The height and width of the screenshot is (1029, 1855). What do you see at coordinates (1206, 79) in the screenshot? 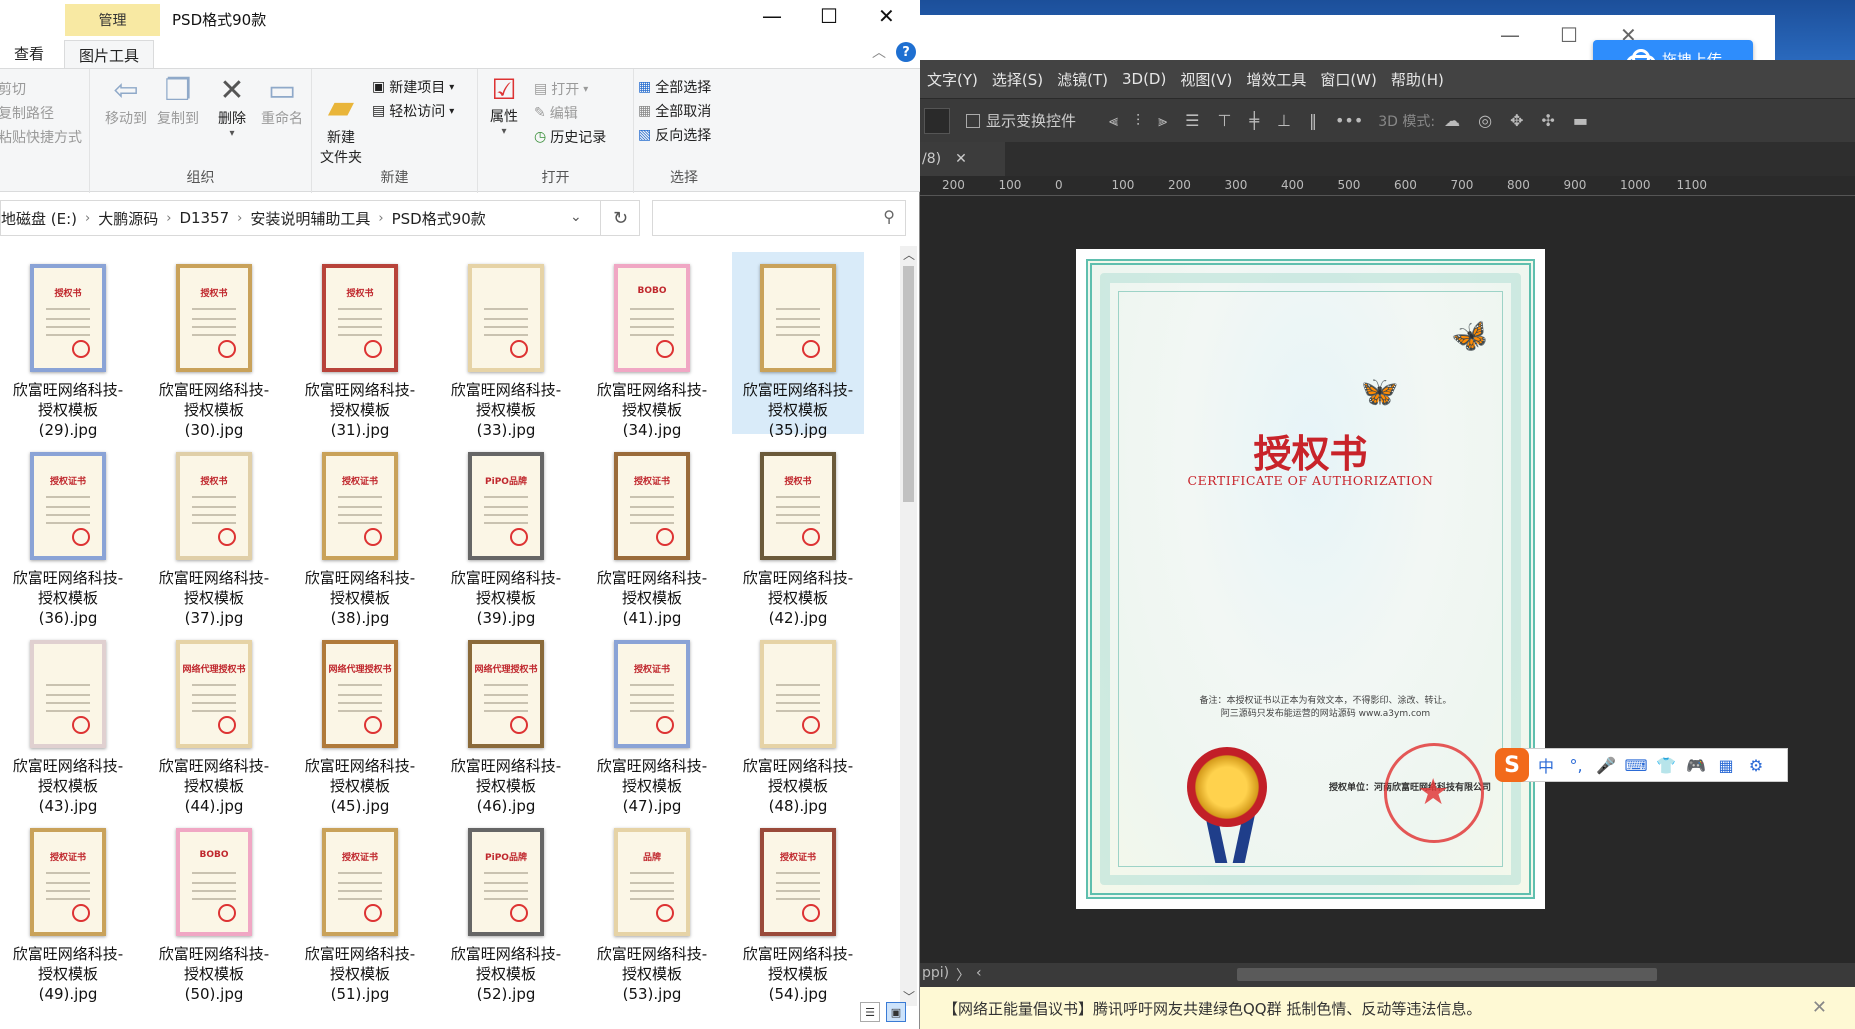
I see `ps-menu-item: 视图(V)` at bounding box center [1206, 79].